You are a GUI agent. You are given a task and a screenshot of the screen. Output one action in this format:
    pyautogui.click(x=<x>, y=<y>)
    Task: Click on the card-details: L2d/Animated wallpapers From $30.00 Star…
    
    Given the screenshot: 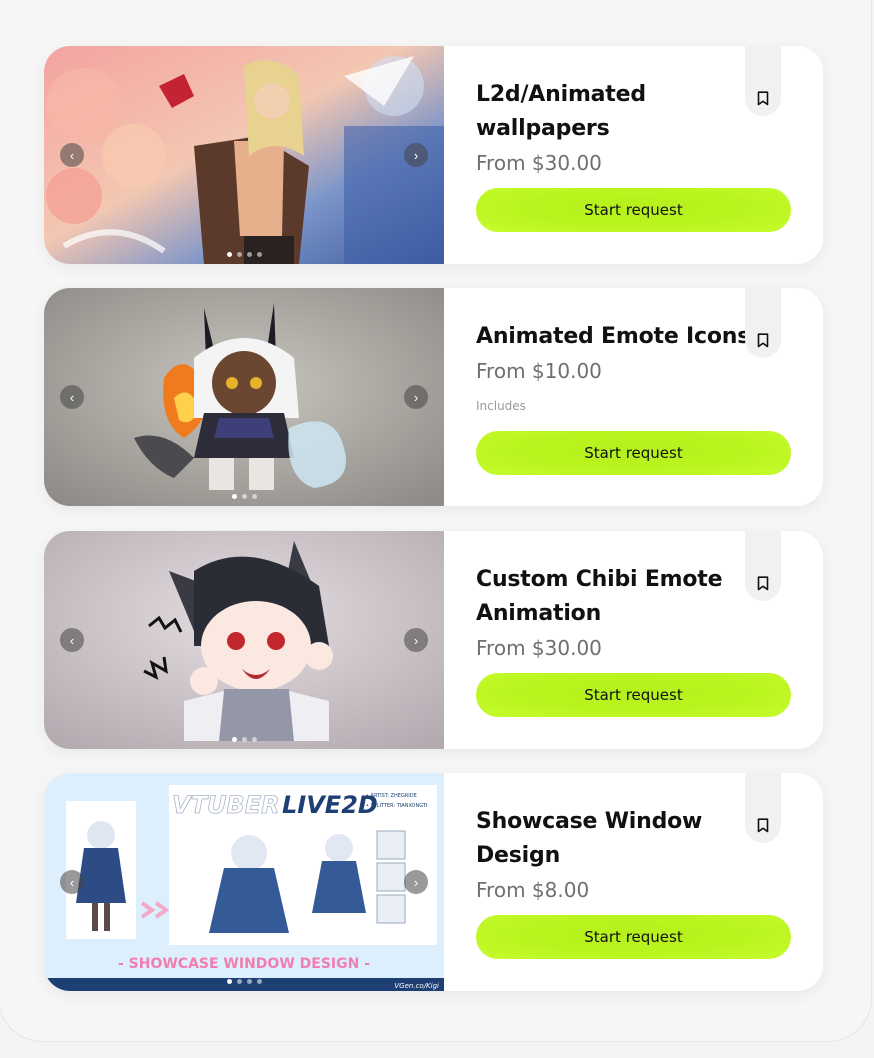 What is the action you would take?
    pyautogui.click(x=633, y=155)
    